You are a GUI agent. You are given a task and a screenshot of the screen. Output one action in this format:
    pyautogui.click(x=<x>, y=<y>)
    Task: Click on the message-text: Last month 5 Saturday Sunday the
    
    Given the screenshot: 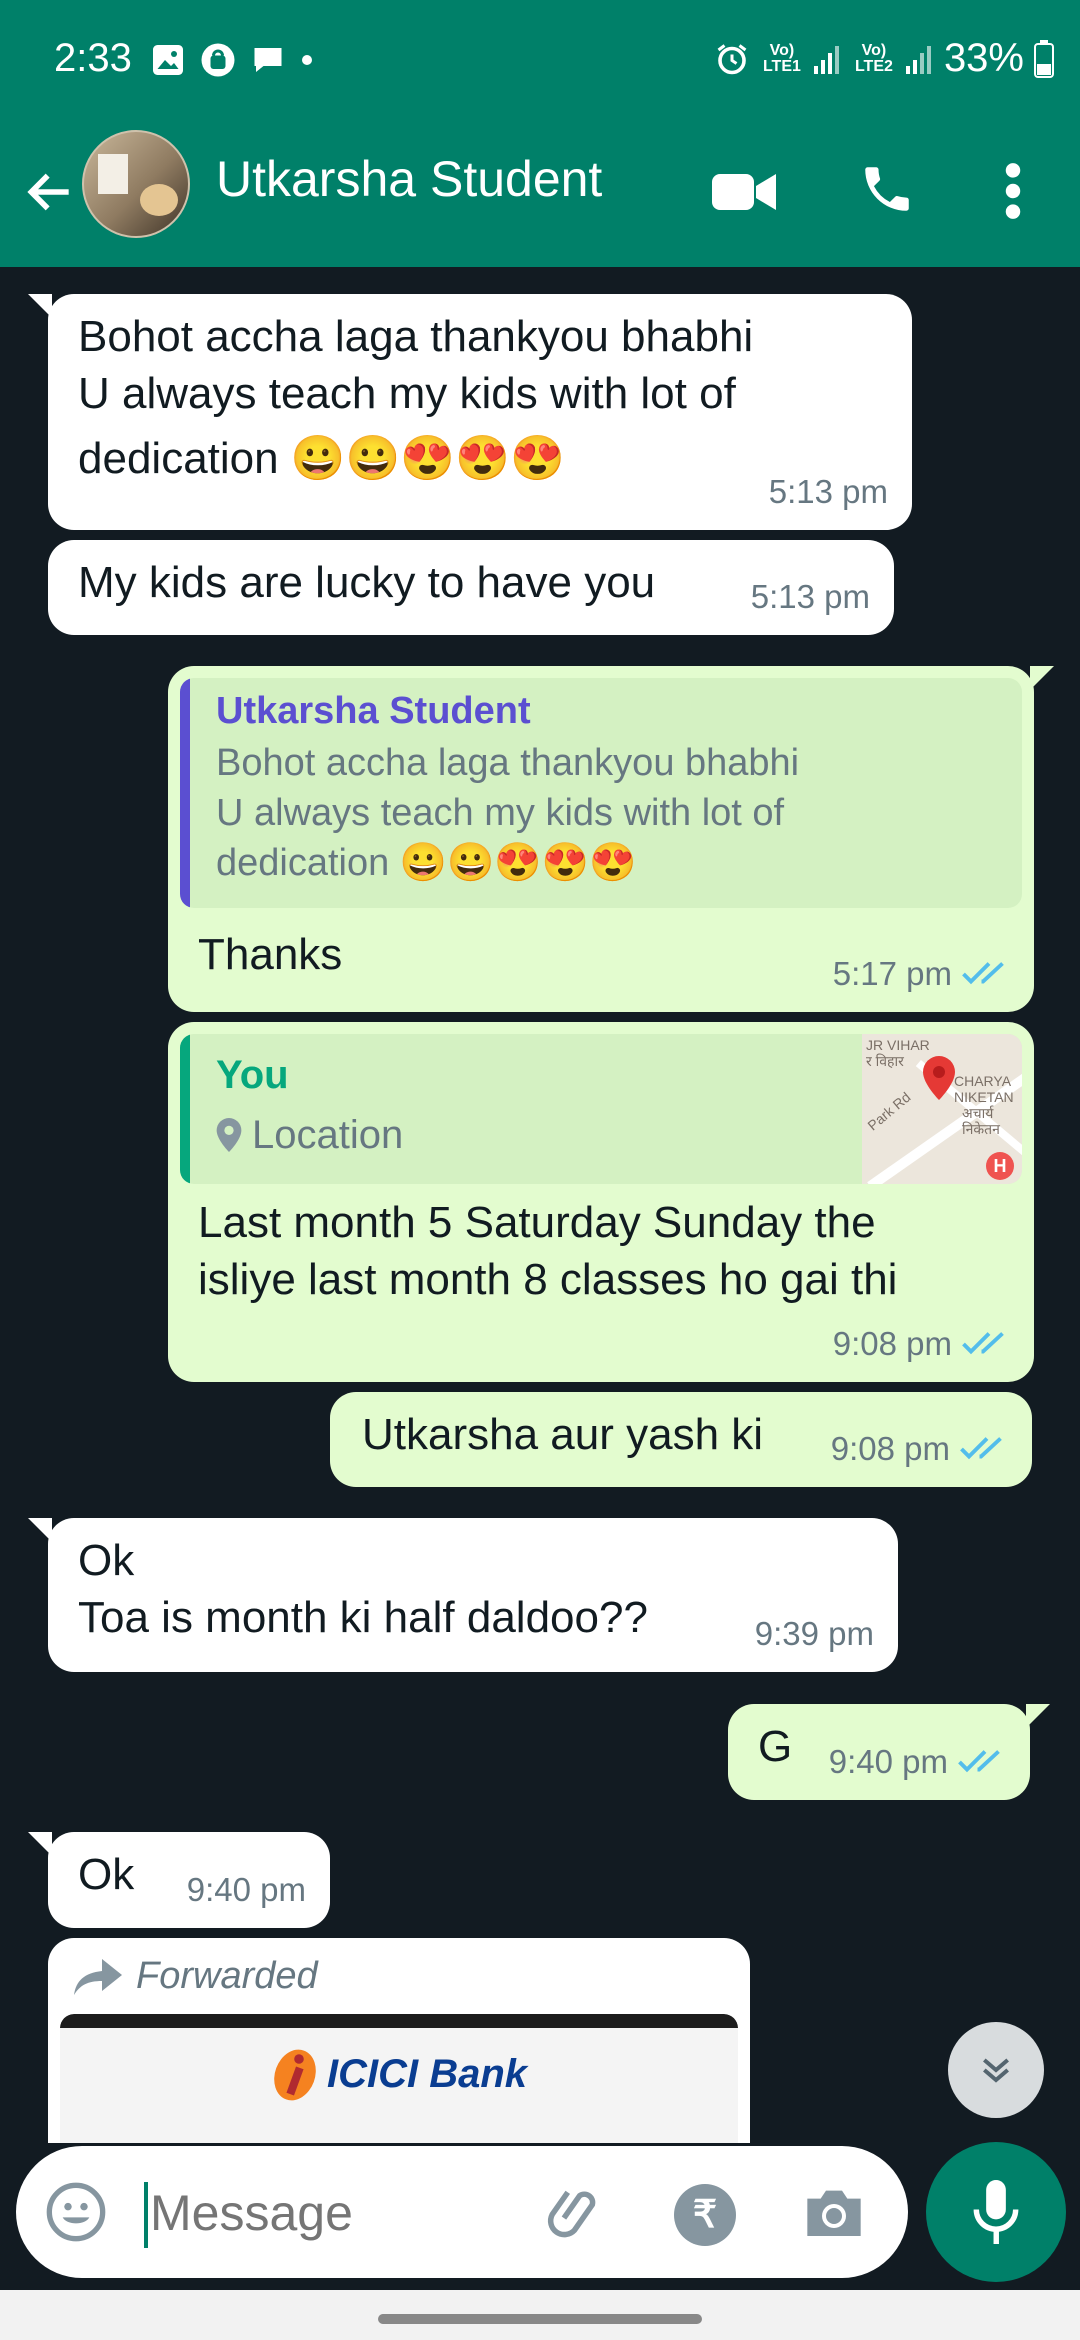 What is the action you would take?
    pyautogui.click(x=537, y=1222)
    